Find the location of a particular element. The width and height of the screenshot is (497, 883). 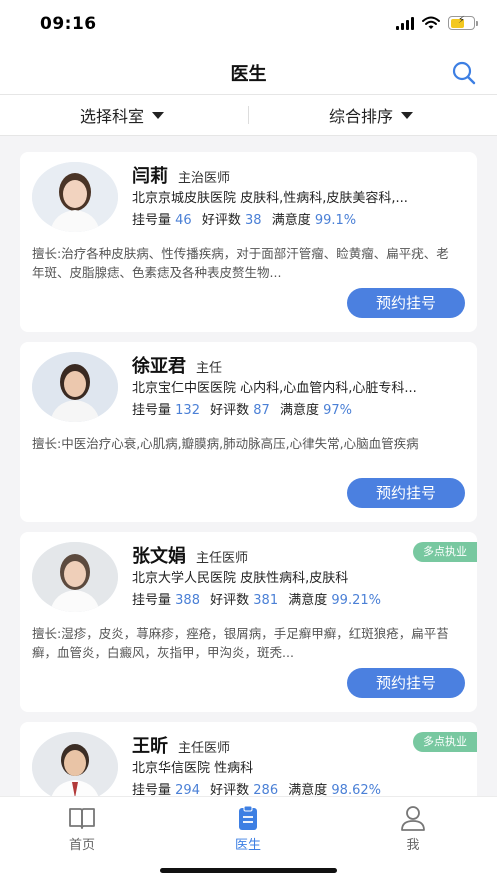

sort-filter: 综合排序 is located at coordinates (371, 115).